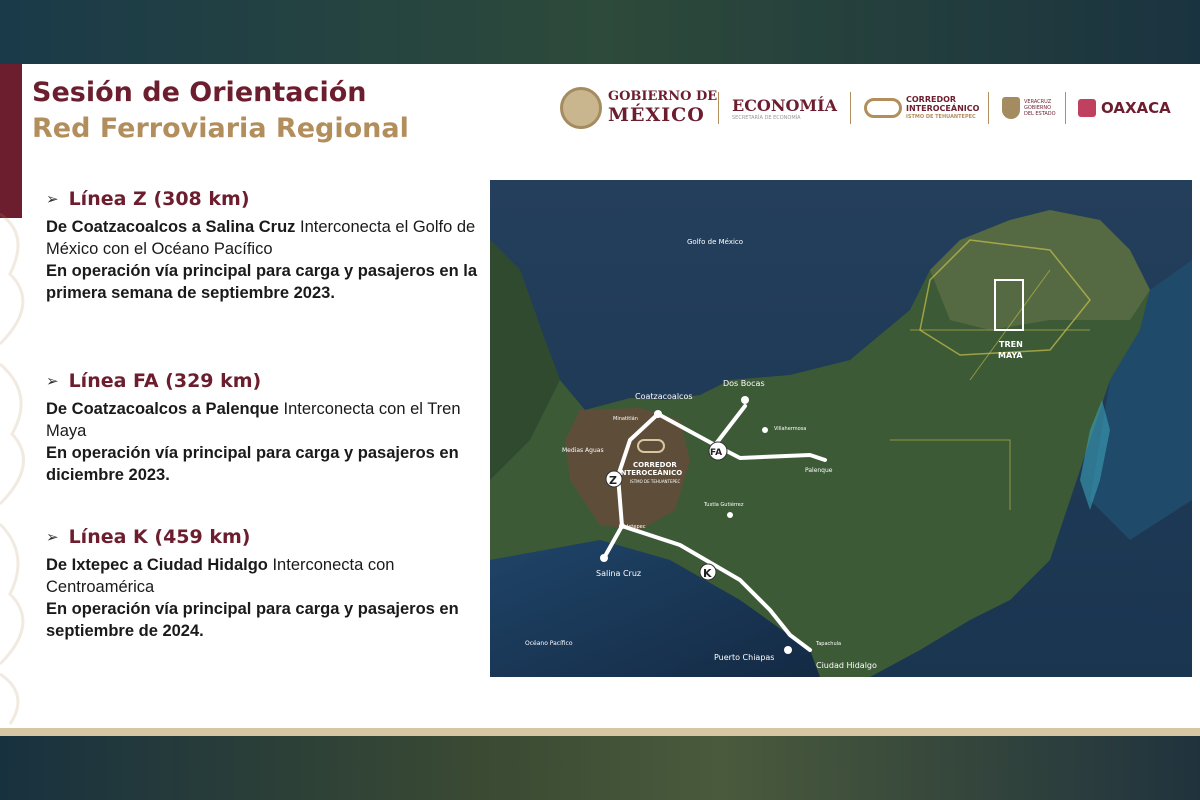 This screenshot has width=1200, height=800. Describe the element at coordinates (264, 199) in the screenshot. I see `line-z-heading: ➢ Línea Z (308 km)` at that location.